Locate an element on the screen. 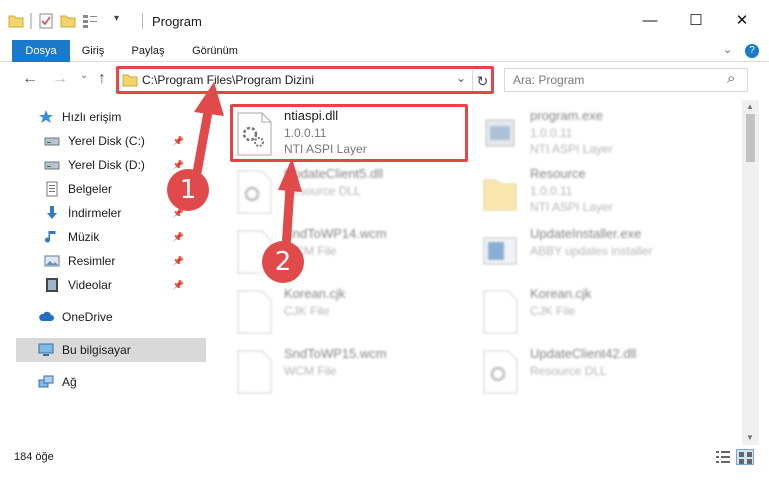 The image size is (769, 483). step-badge-2: 2 is located at coordinates (283, 262).